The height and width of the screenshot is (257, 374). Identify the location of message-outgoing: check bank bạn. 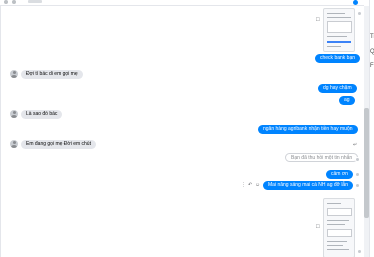
(338, 58).